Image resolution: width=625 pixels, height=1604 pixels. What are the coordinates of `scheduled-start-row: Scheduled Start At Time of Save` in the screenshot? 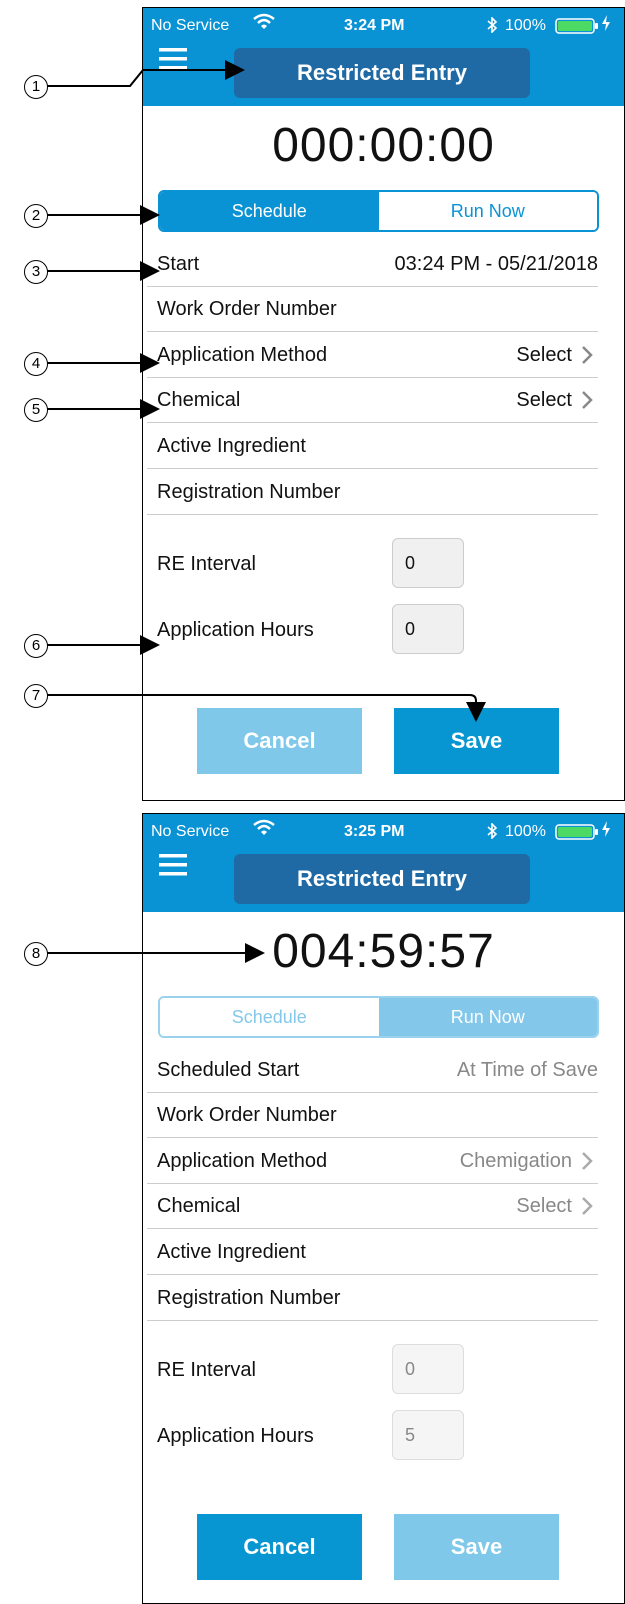 It's located at (372, 1070).